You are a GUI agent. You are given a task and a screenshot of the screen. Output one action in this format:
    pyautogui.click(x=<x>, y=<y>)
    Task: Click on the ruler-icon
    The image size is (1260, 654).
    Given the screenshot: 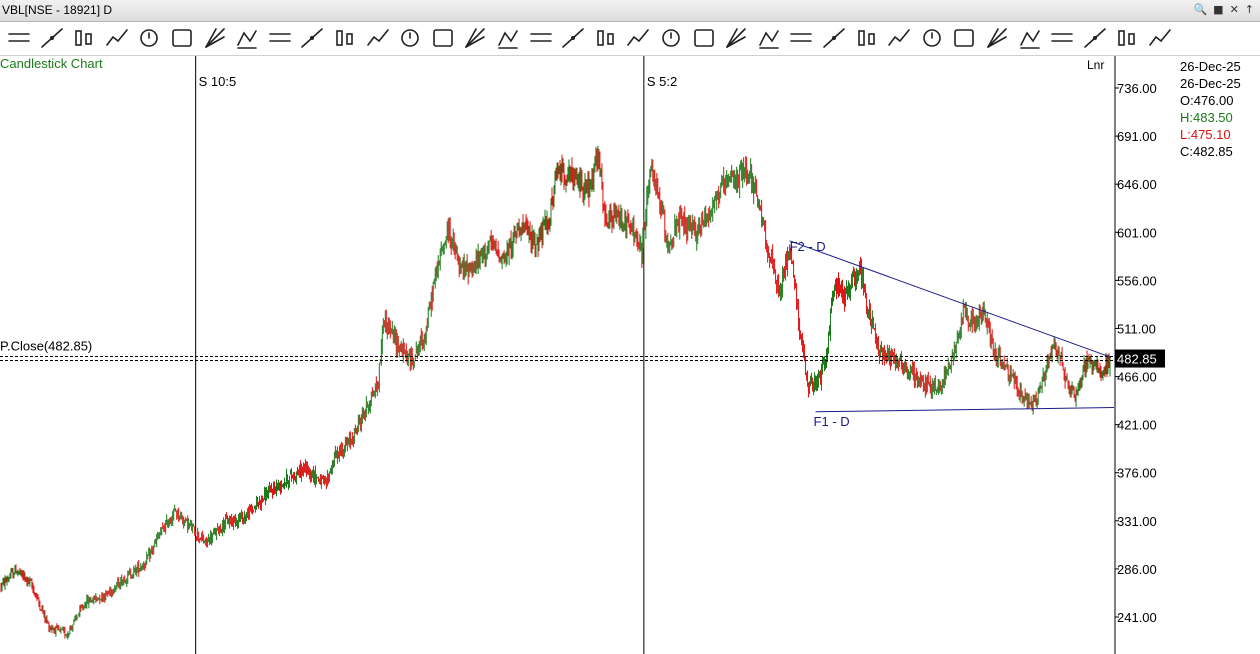 What is the action you would take?
    pyautogui.click(x=280, y=38)
    